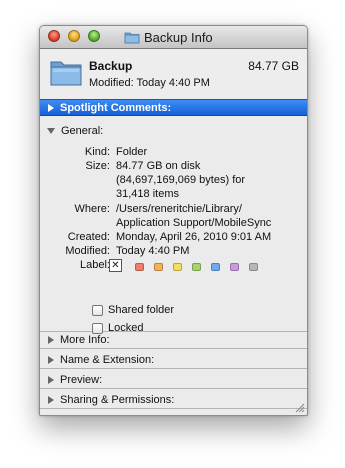  Describe the element at coordinates (173, 107) in the screenshot. I see `section-spotlight-comments: Spotlight Comments:` at that location.